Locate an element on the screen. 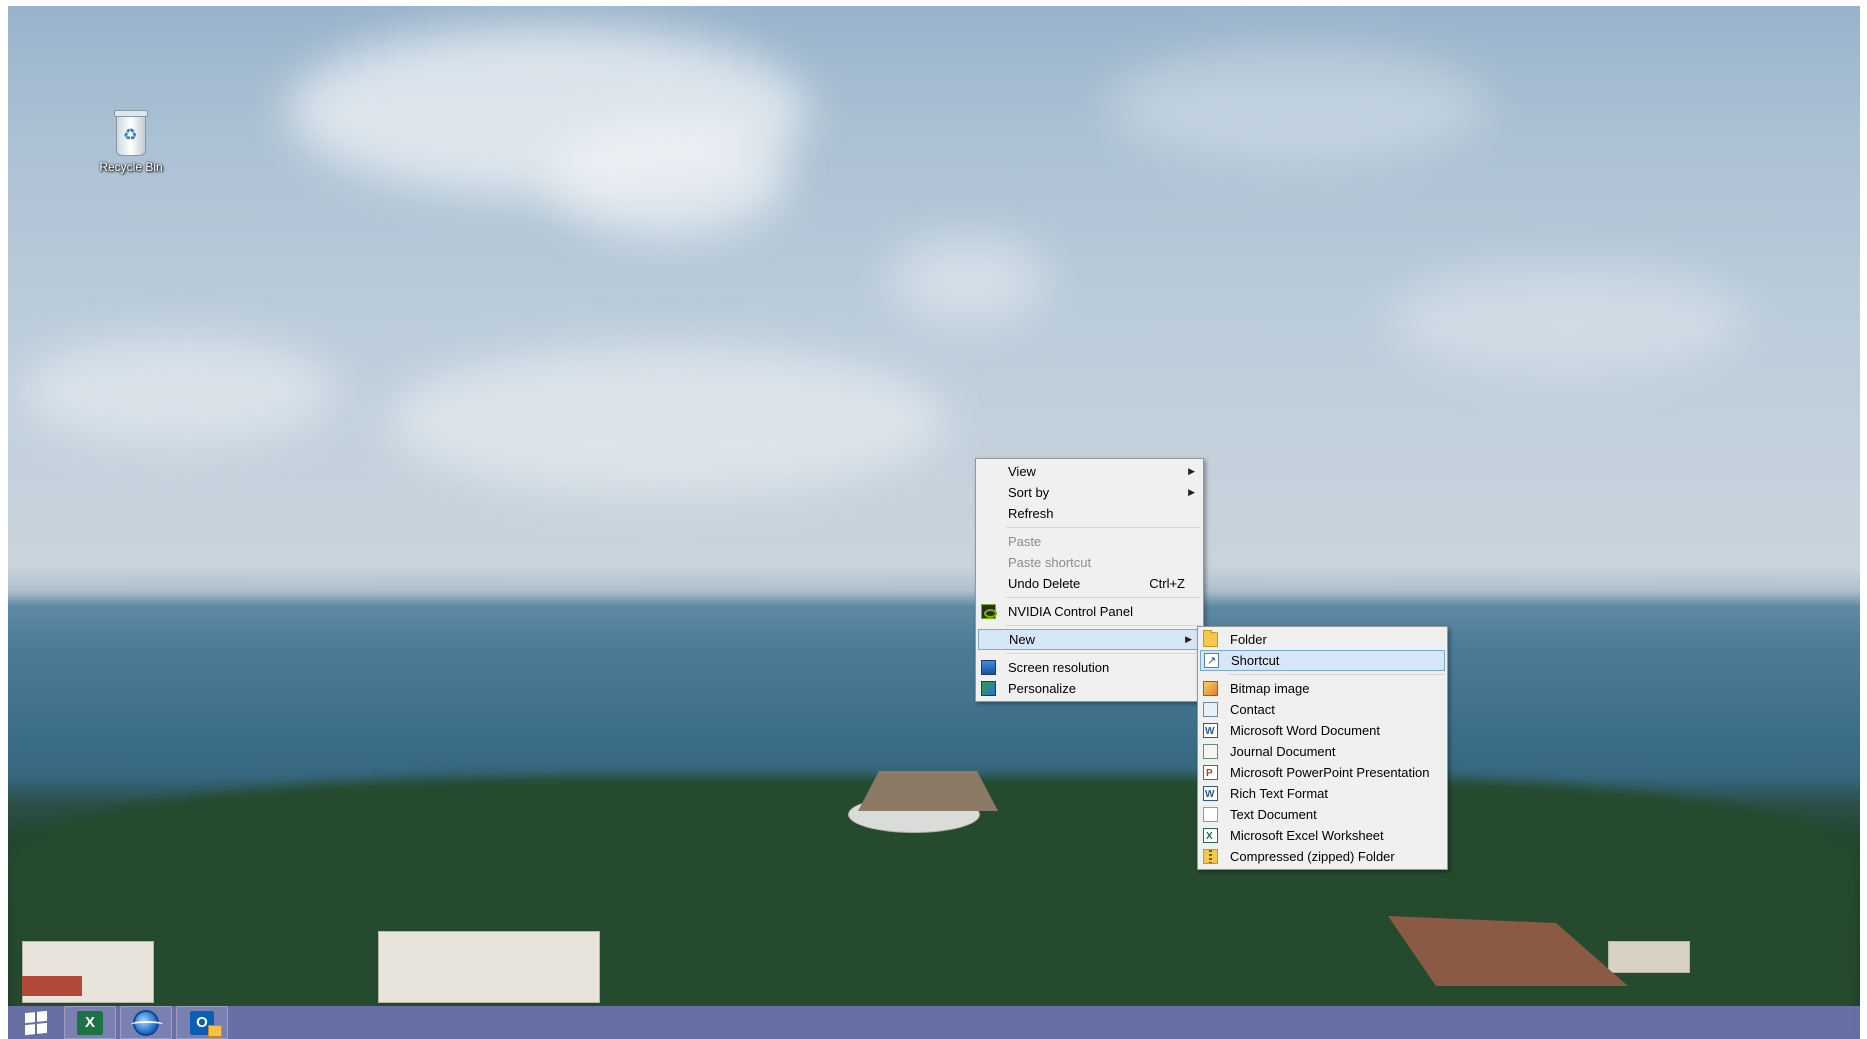 The height and width of the screenshot is (1039, 1867). menu-item-label: Paste shortcut is located at coordinates (1050, 562).